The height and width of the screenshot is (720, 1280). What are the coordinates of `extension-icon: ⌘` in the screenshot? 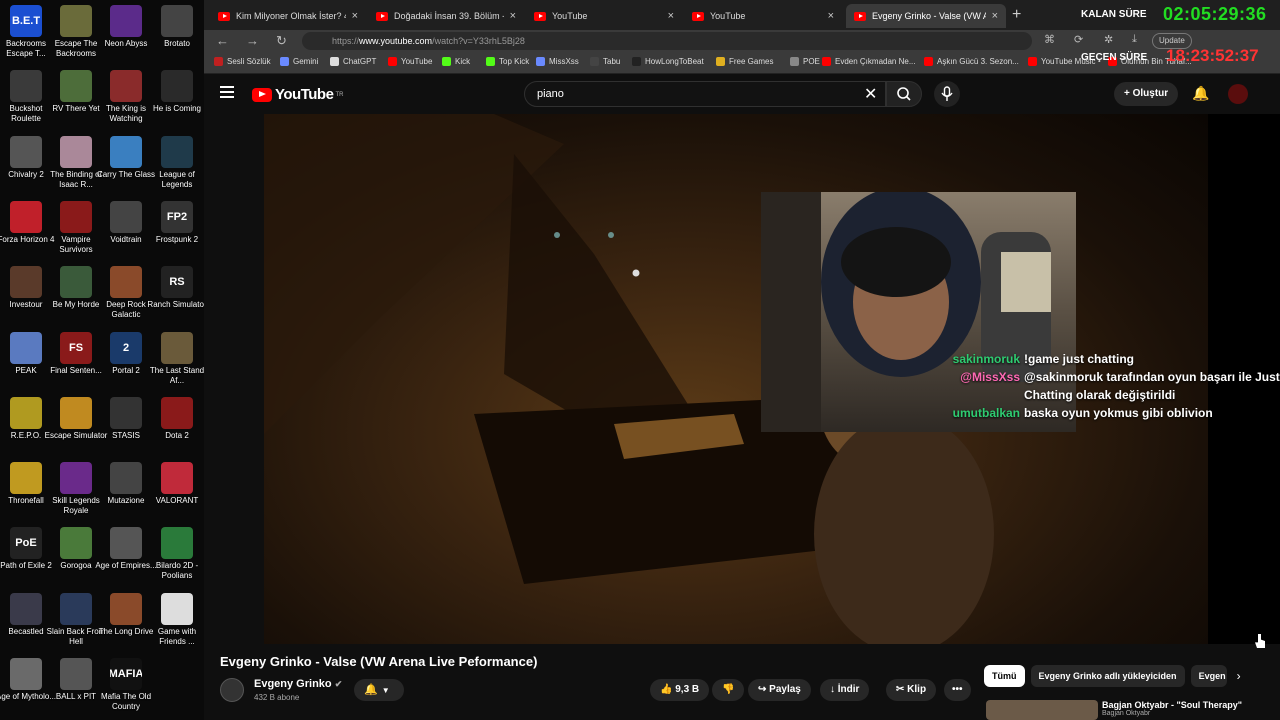 It's located at (1049, 39).